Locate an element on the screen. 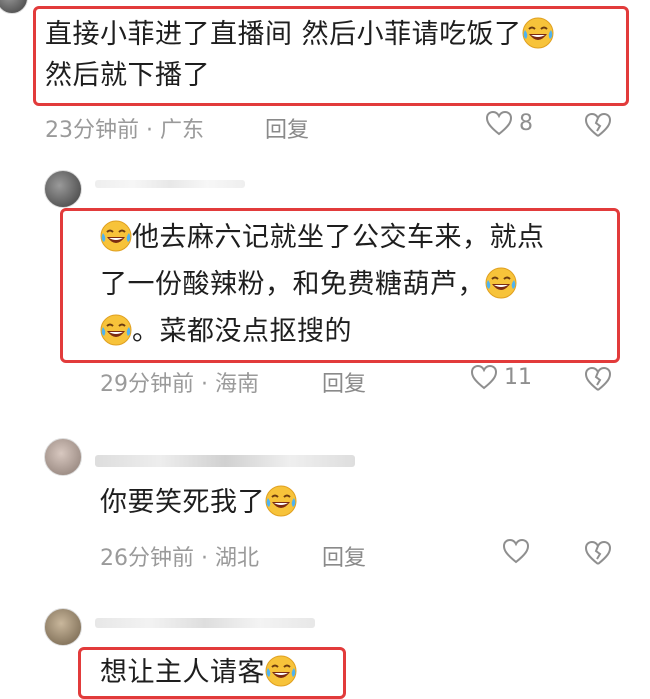  comment-text: 然后就下播了 is located at coordinates (127, 76).